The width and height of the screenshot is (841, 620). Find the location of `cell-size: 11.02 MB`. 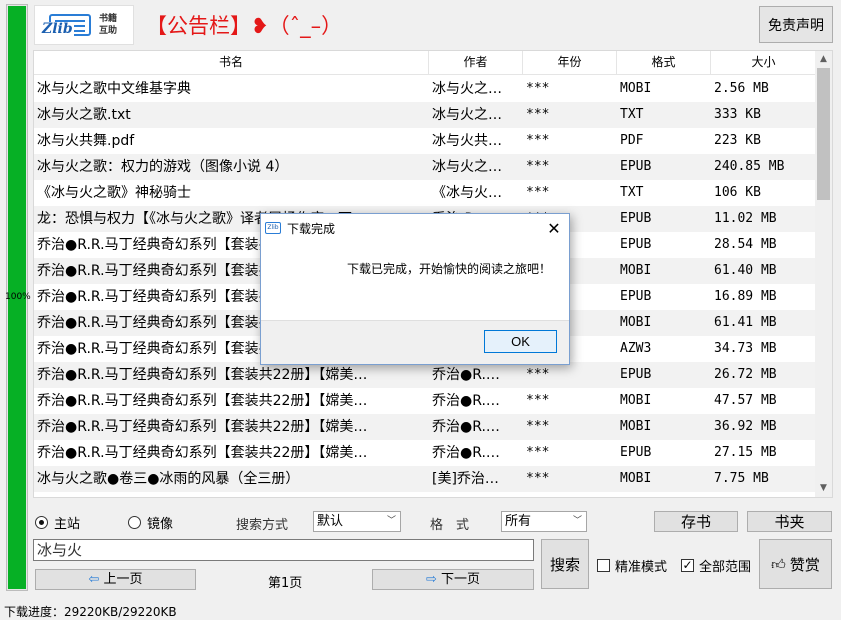

cell-size: 11.02 MB is located at coordinates (745, 218).